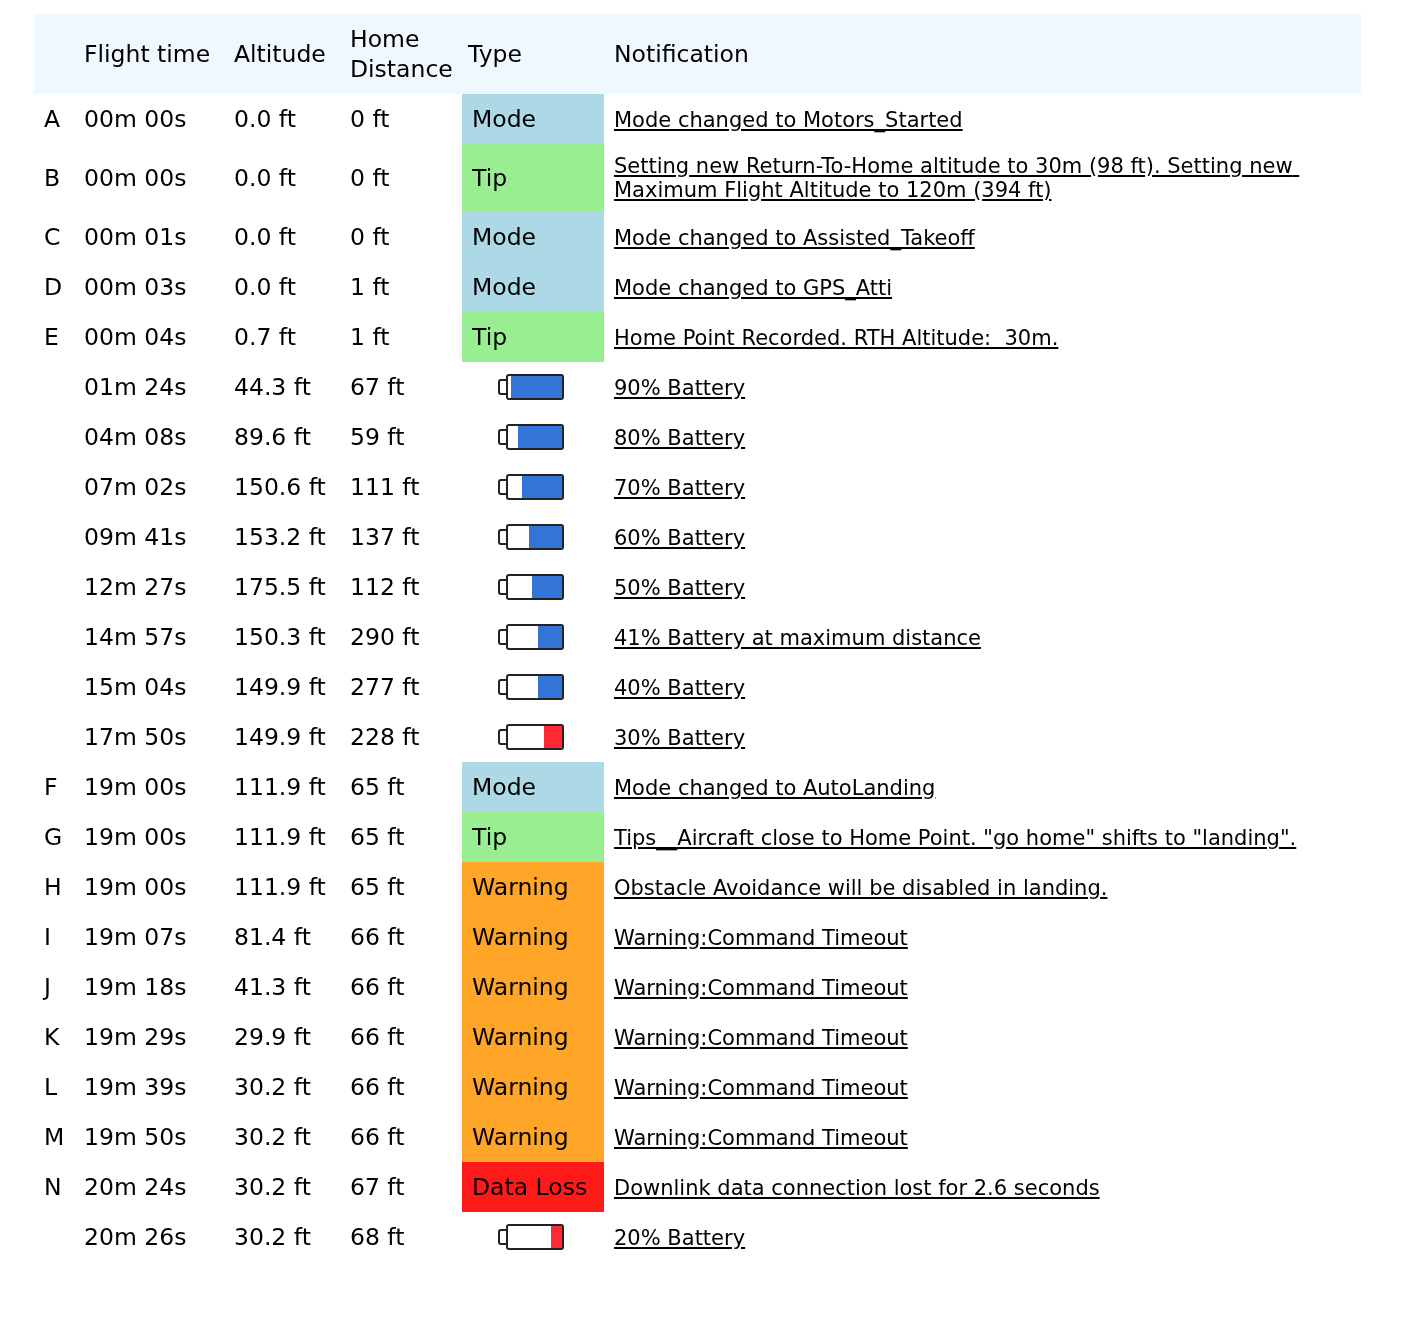 The image size is (1420, 1322). What do you see at coordinates (135, 237) in the screenshot?
I see `flight-time: 00m 01s` at bounding box center [135, 237].